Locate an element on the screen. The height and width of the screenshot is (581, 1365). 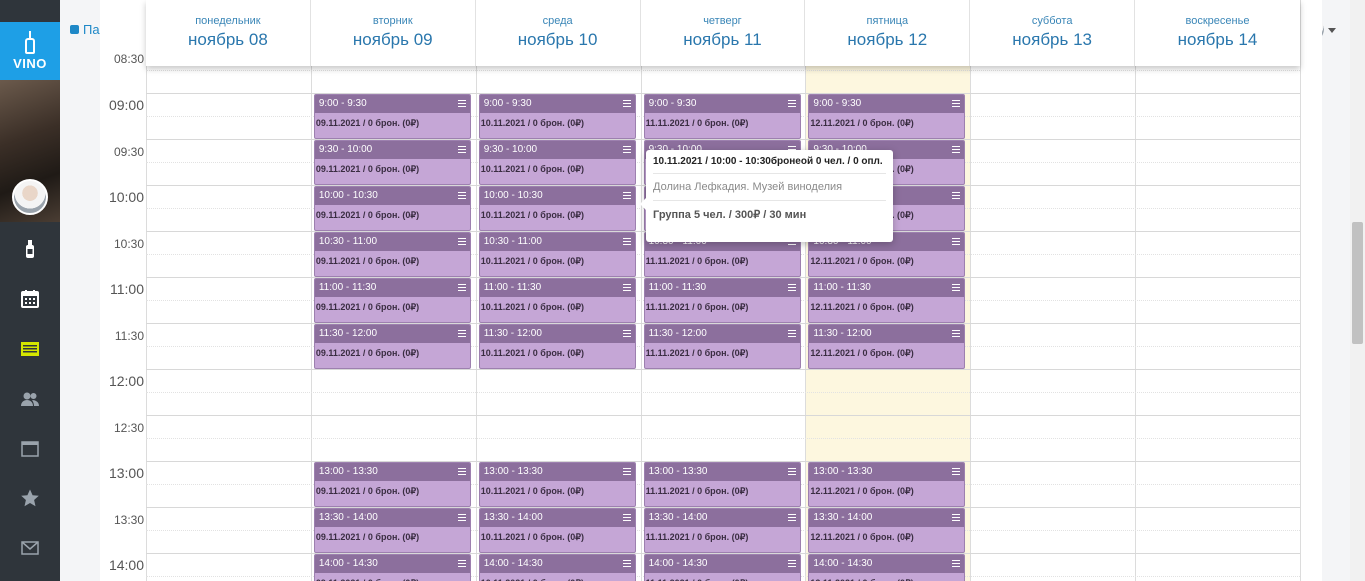
event-slot: 13:00 - 13:30 09.11.2021 / 0 брон. (0₽) is located at coordinates (392, 484).